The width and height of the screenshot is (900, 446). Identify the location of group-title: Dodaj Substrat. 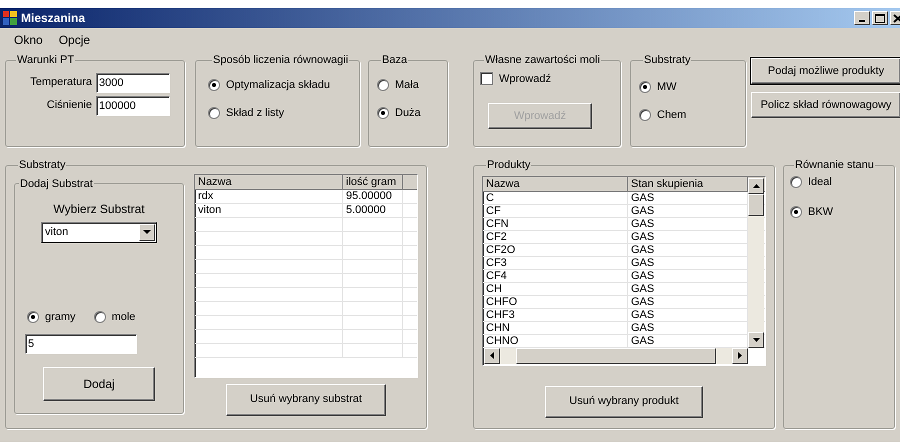
(56, 184).